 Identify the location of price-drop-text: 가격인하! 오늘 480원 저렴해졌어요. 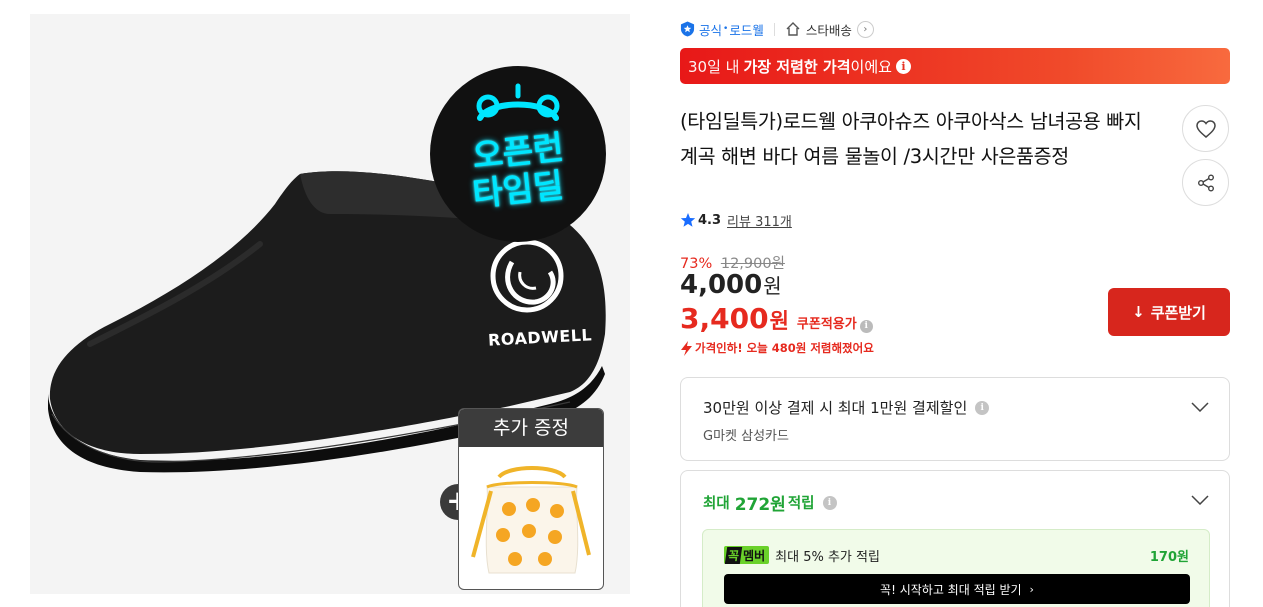
(784, 348).